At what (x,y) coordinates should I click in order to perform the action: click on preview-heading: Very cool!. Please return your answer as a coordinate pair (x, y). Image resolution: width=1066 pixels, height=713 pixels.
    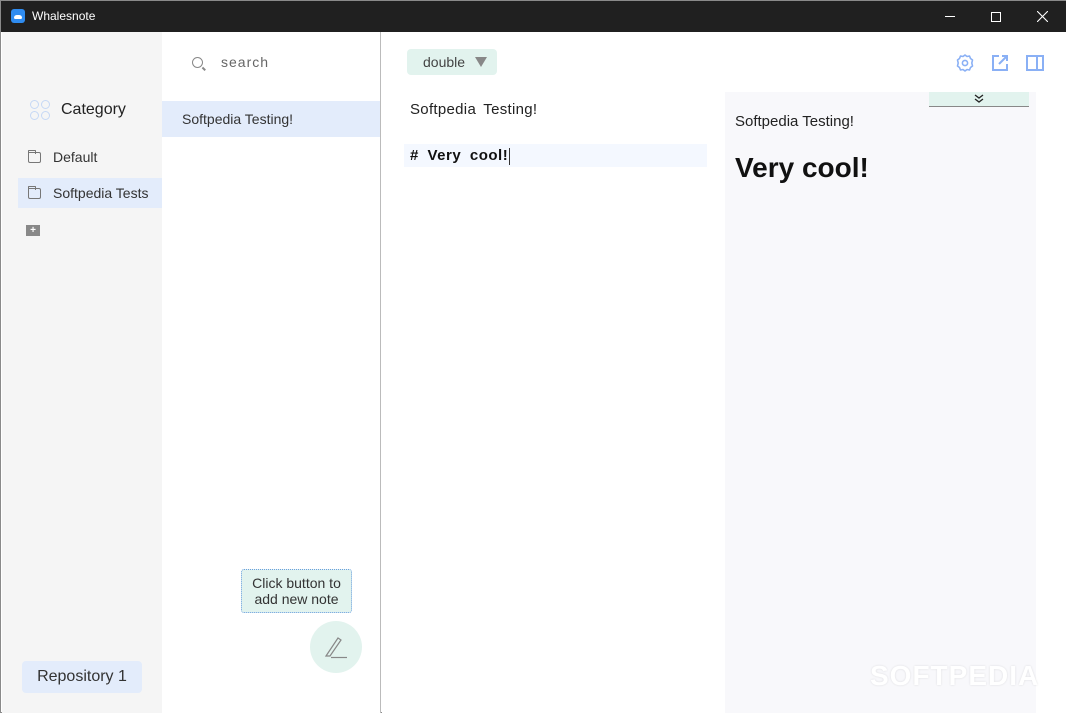
    Looking at the image, I should click on (802, 167).